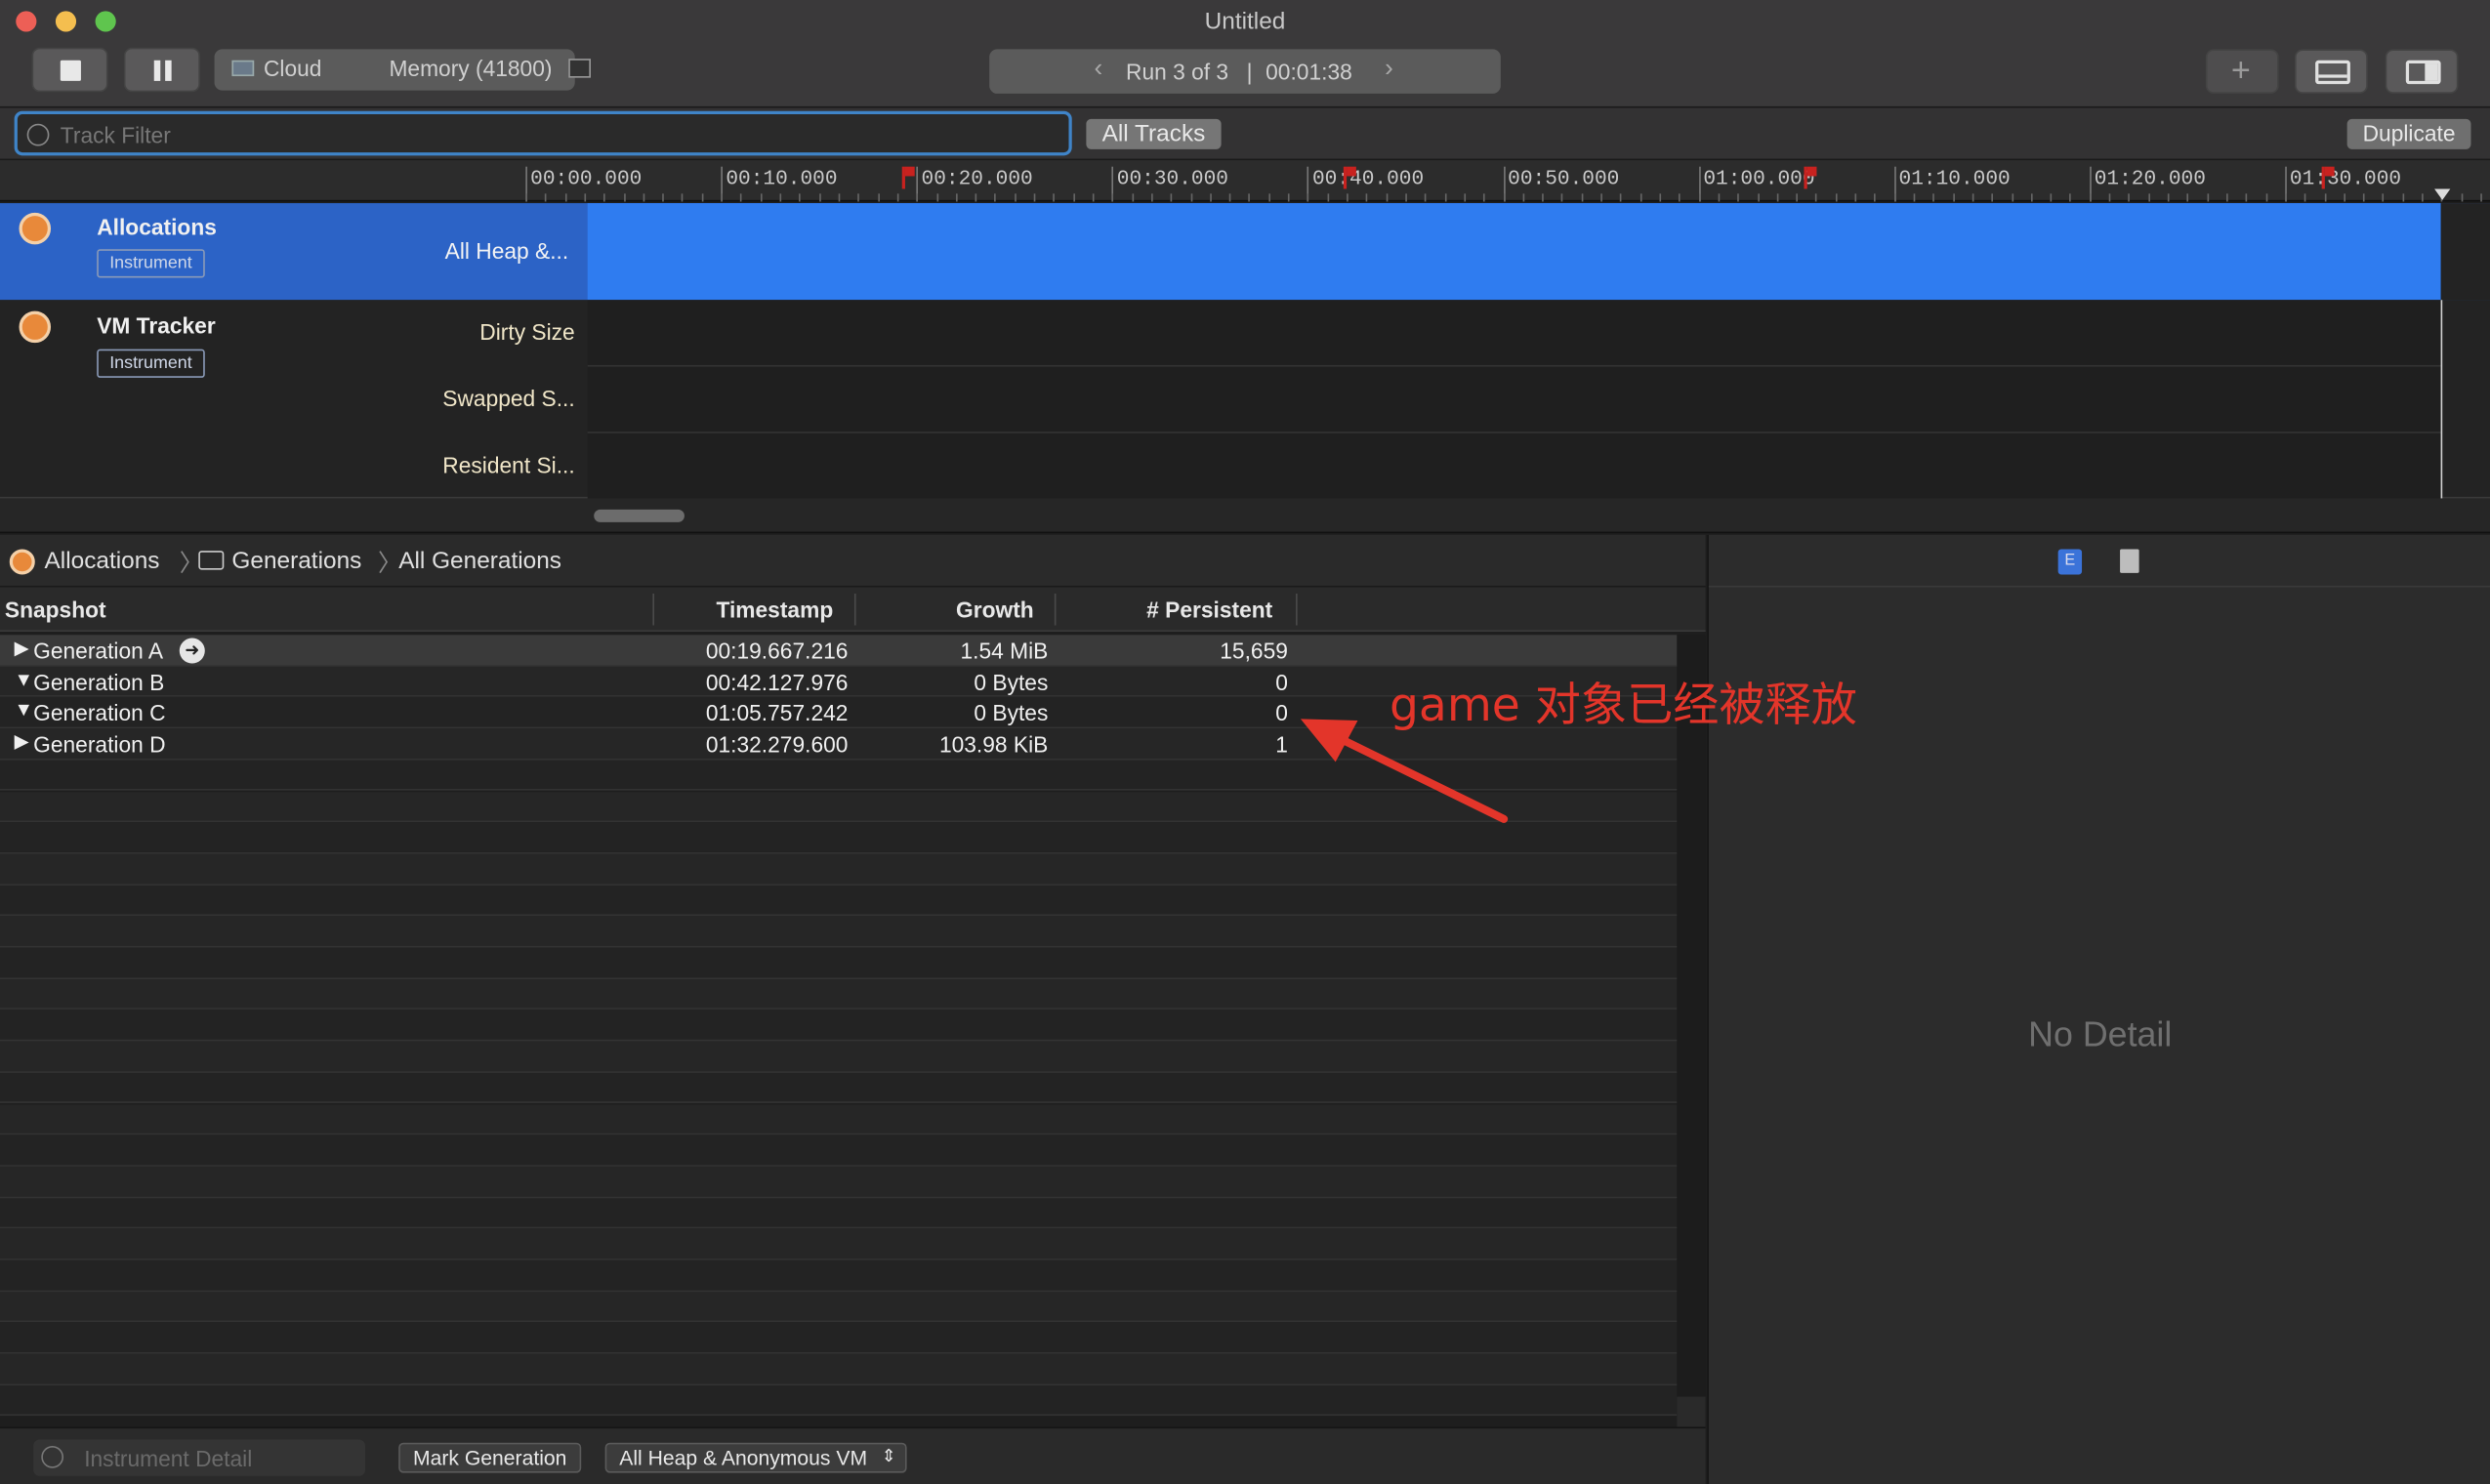 The height and width of the screenshot is (1484, 2490). I want to click on target-process: Memory (41800), so click(471, 68).